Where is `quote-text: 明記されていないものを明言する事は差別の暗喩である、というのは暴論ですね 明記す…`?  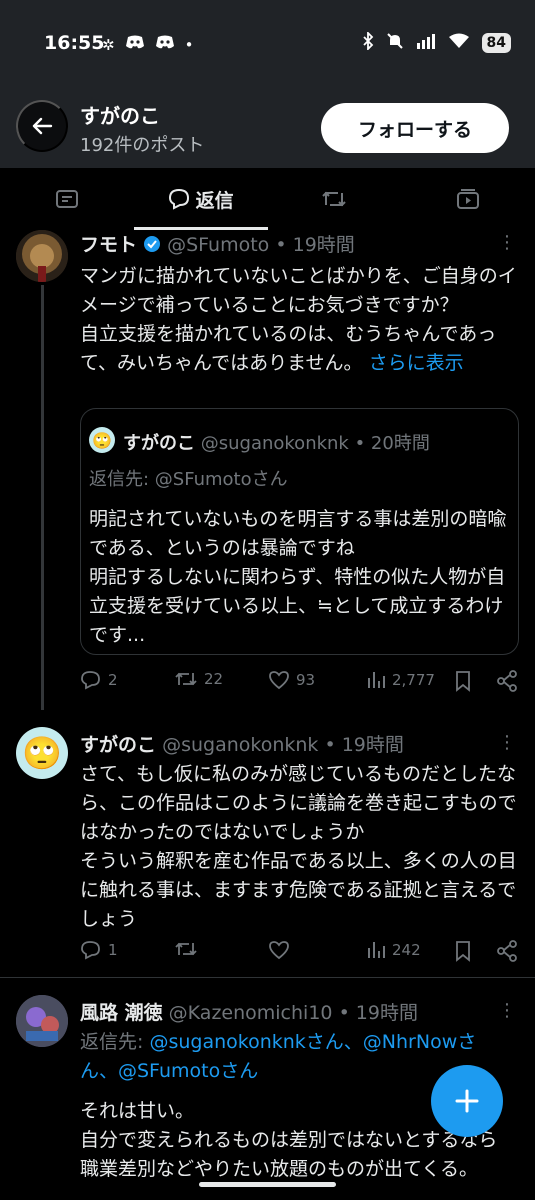
quote-text: 明記されていないものを明言する事は差別の暗喩である、というのは暴論ですね 明記す… is located at coordinates (298, 577).